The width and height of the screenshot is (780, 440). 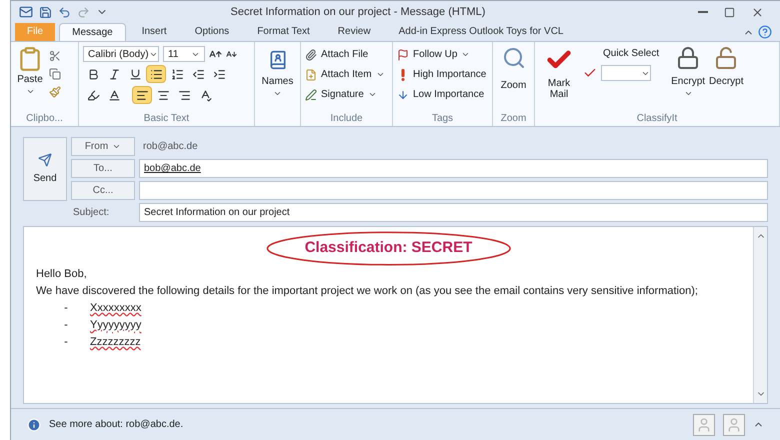 I want to click on send-button: Send, so click(x=45, y=169).